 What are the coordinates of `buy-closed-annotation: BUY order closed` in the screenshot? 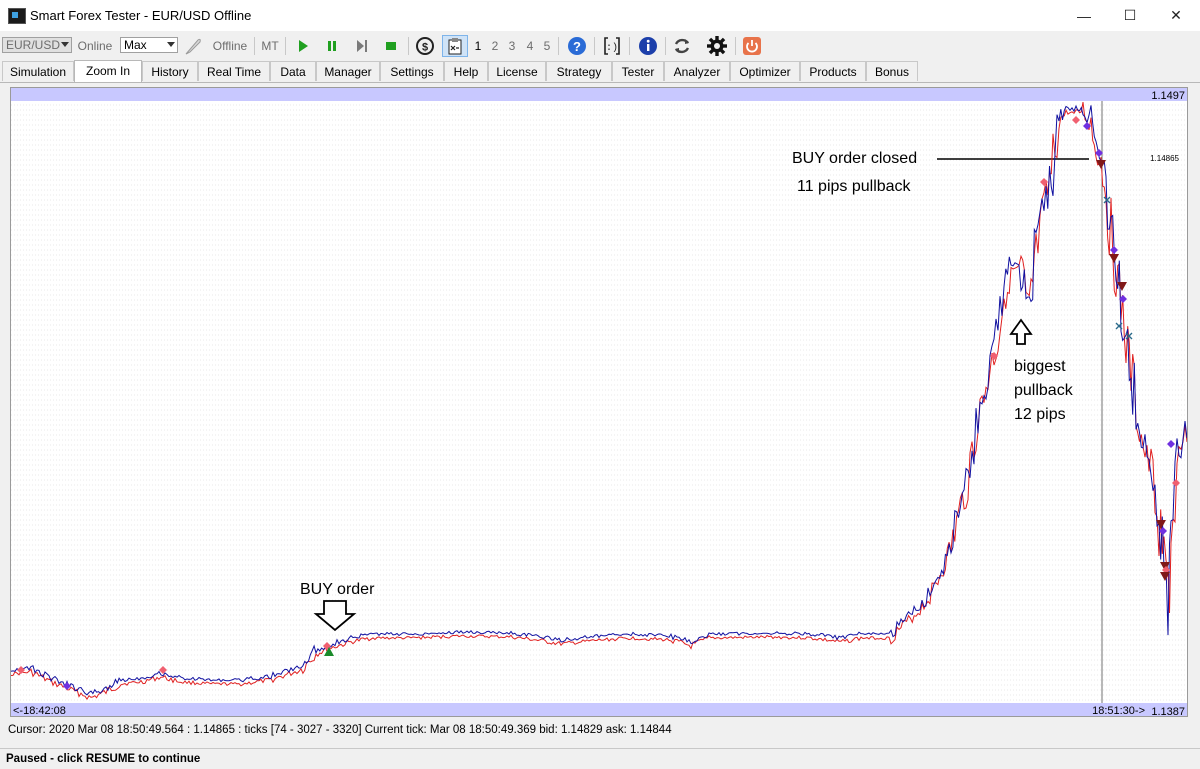 It's located at (854, 158).